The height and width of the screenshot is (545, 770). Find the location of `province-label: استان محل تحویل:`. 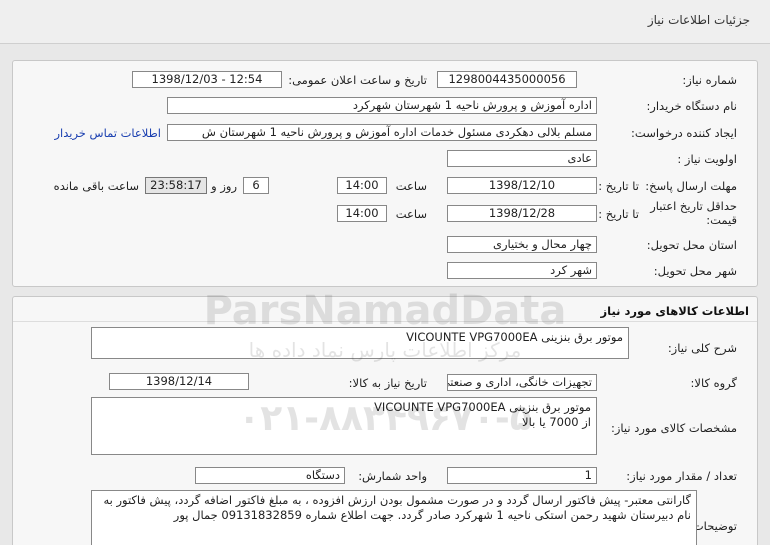

province-label: استان محل تحویل: is located at coordinates (691, 245).